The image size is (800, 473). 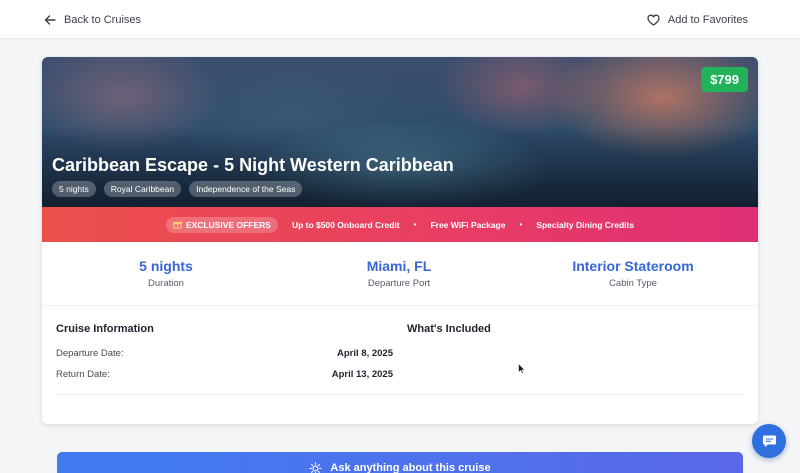 What do you see at coordinates (633, 266) in the screenshot?
I see `stat-cabin-value: Interior Stateroom` at bounding box center [633, 266].